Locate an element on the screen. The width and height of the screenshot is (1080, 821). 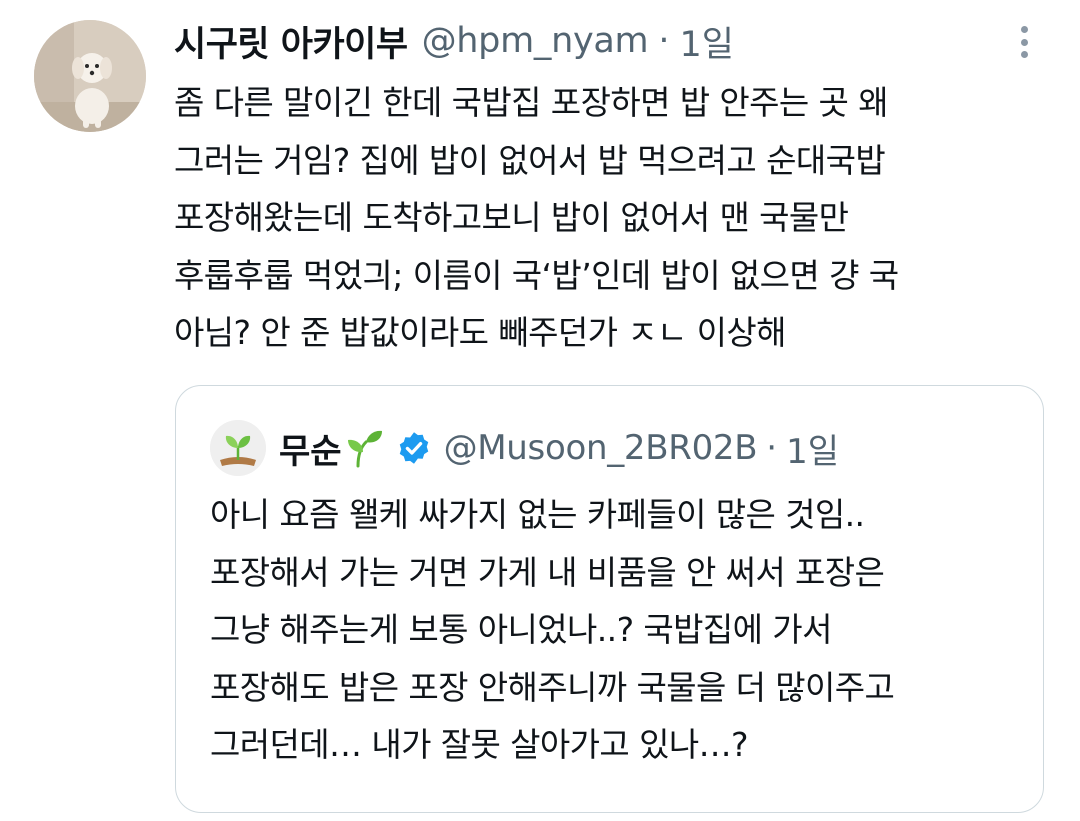
quoted-tweet-timestamp: 1일 is located at coordinates (812, 448).